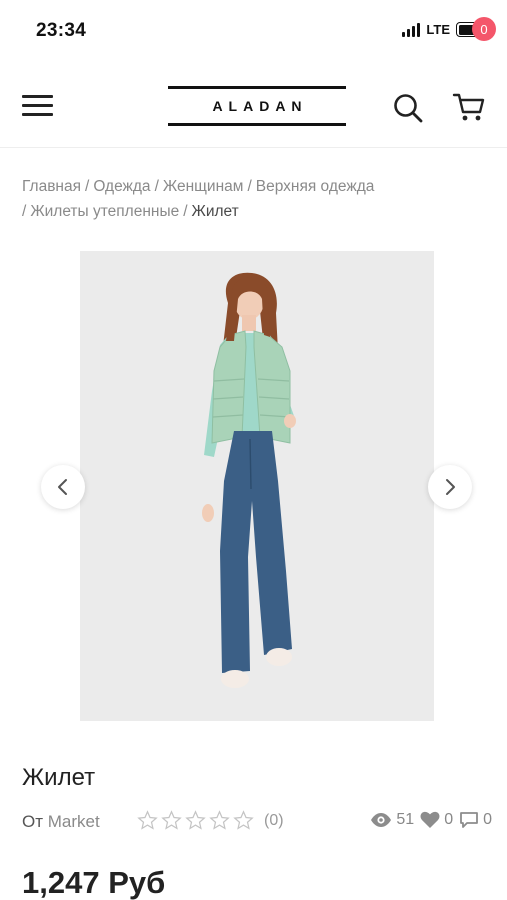 The height and width of the screenshot is (900, 507). I want to click on product-stats: 51 0 0, so click(428, 820).